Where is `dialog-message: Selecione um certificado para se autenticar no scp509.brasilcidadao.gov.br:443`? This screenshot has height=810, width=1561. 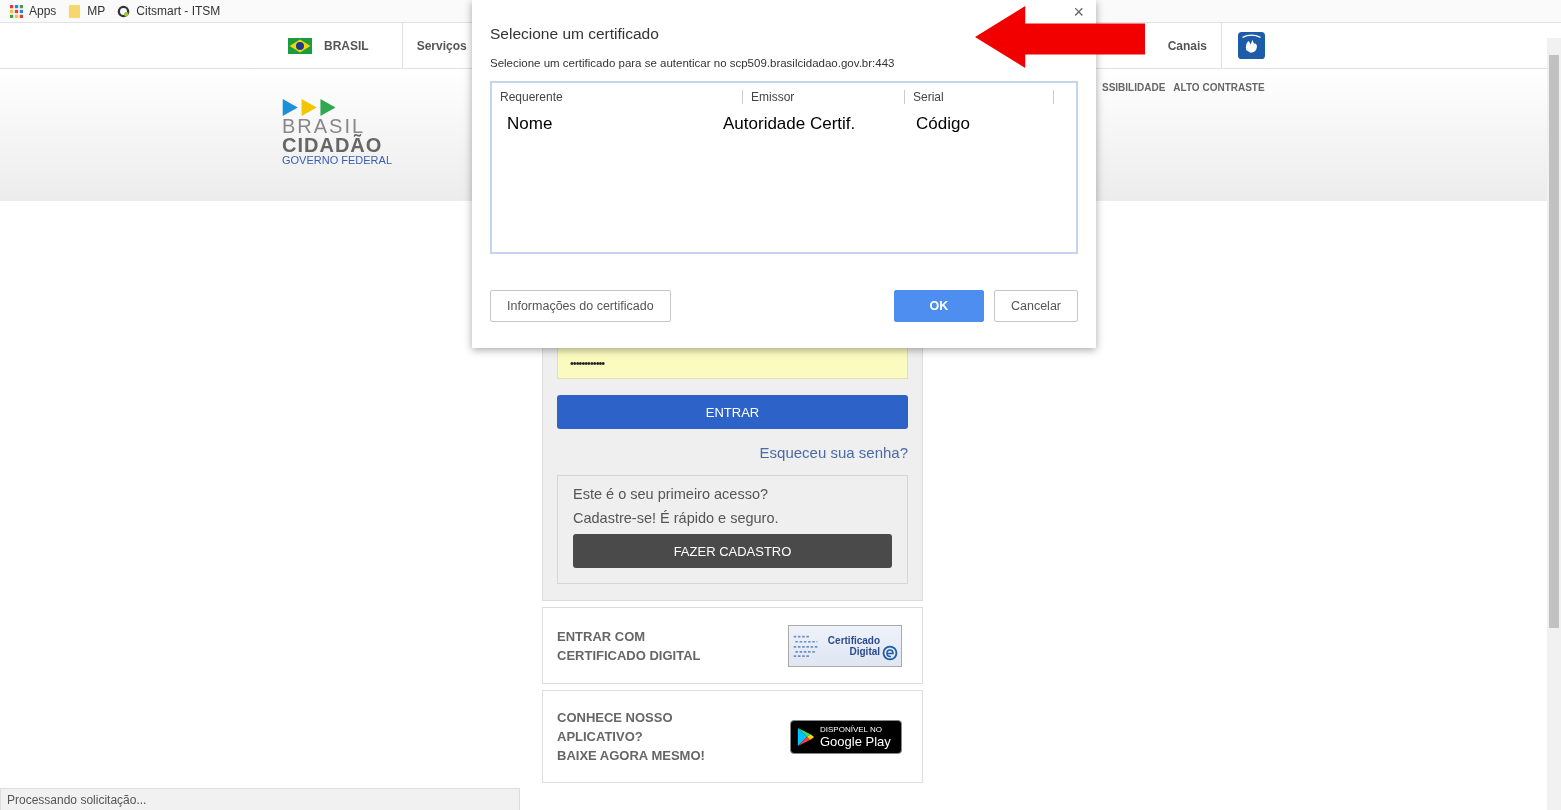 dialog-message: Selecione um certificado para se autenticar no scp509.brasilcidadao.gov.br:443 is located at coordinates (693, 63).